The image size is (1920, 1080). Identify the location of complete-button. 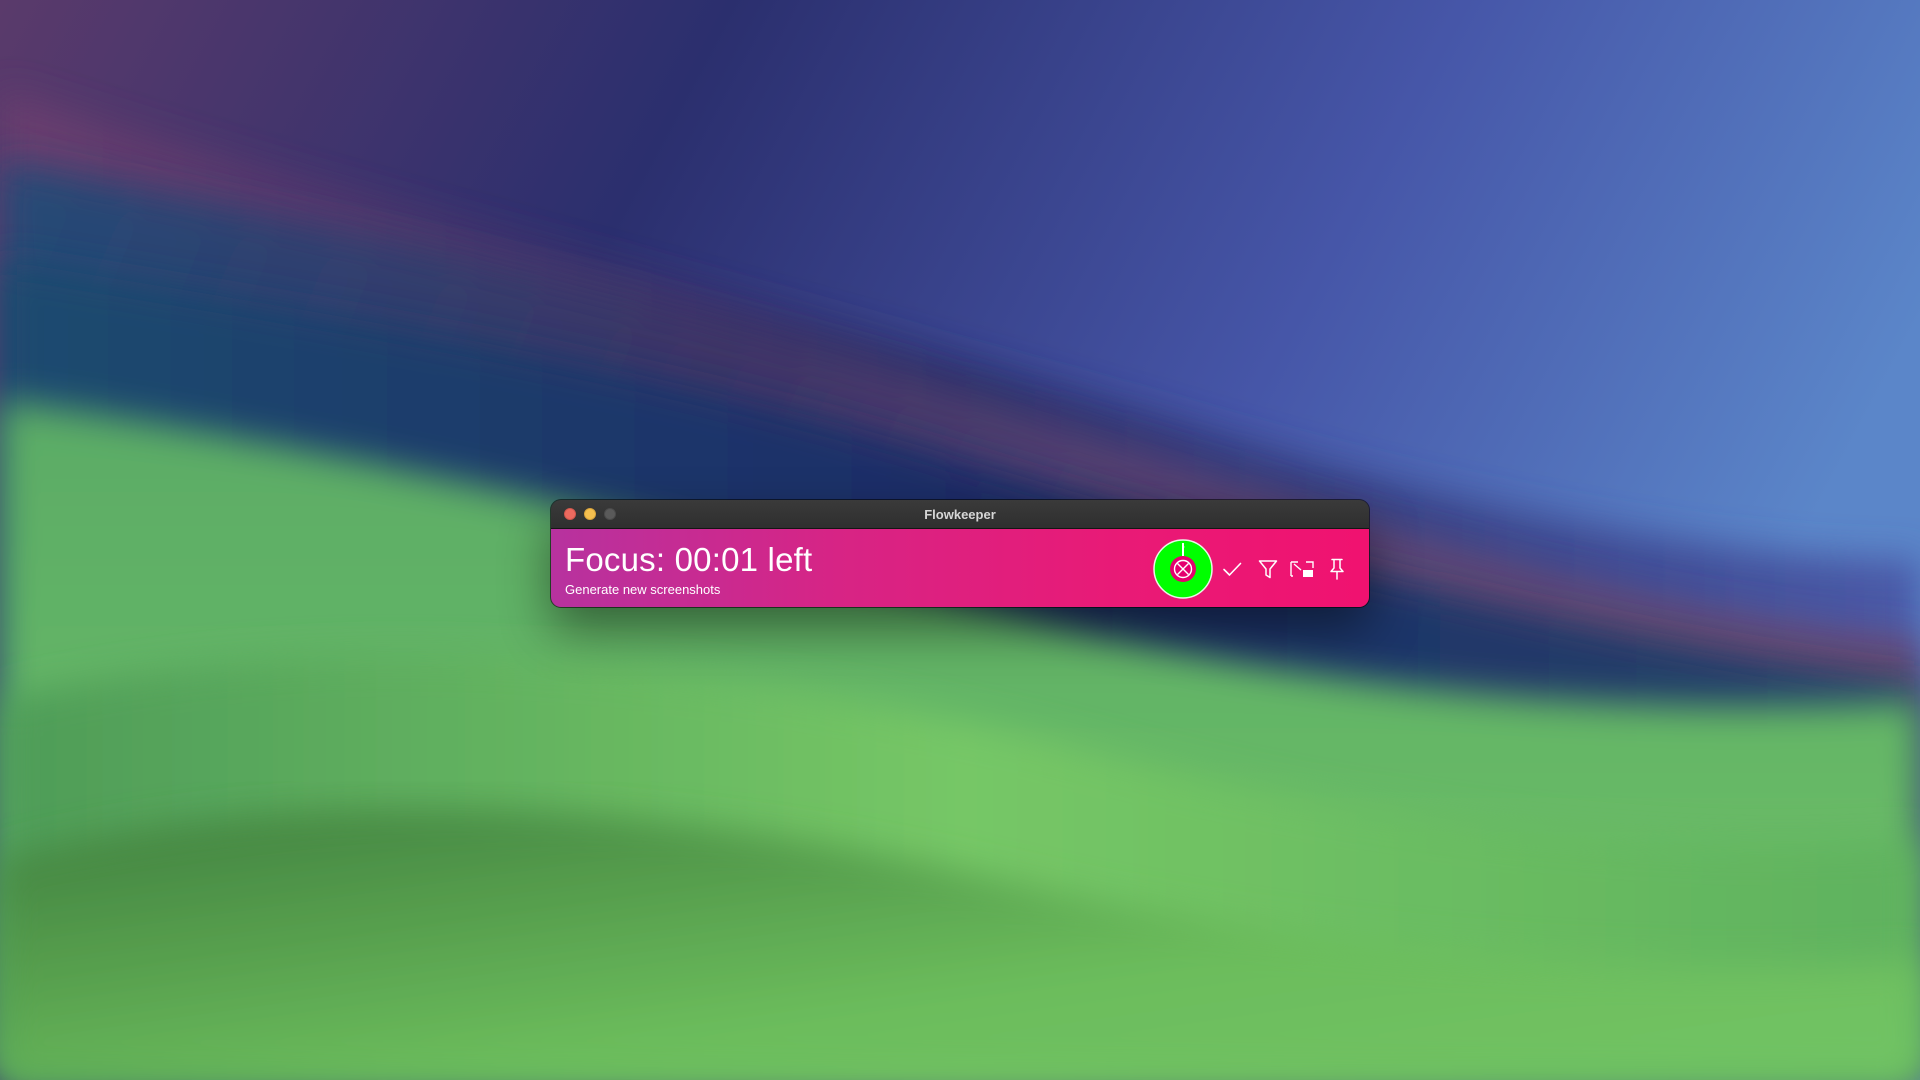
(1232, 569).